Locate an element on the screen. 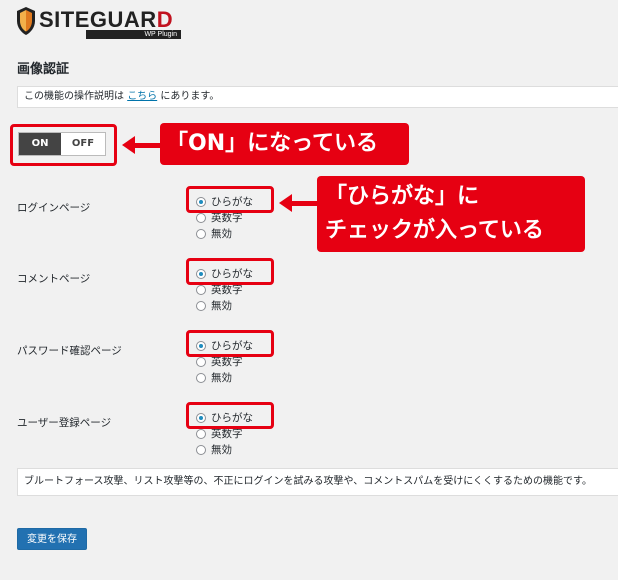  logo-tagline: WP Plugin is located at coordinates (133, 34).